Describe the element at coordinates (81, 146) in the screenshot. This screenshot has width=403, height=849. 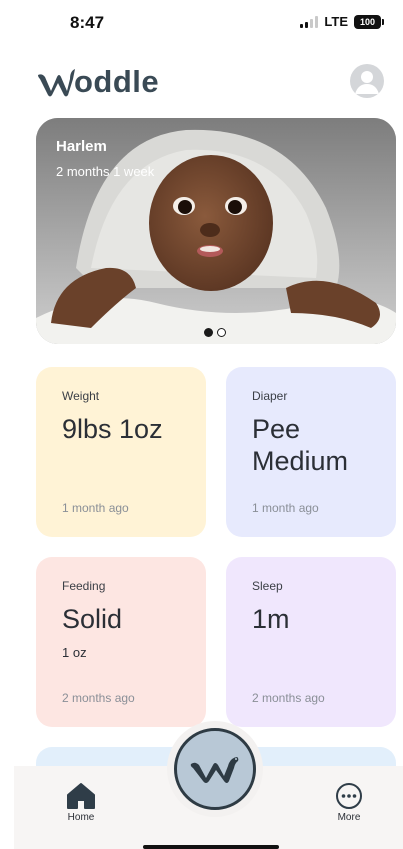
I see `baby-name: Harlem` at that location.